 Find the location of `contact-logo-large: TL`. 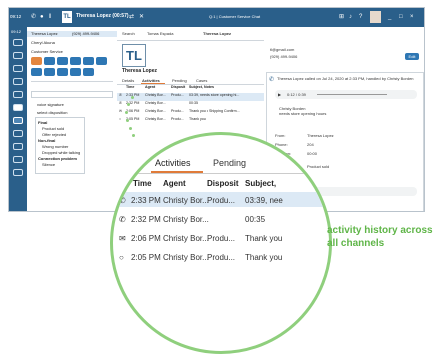

contact-logo-large: TL is located at coordinates (134, 55).